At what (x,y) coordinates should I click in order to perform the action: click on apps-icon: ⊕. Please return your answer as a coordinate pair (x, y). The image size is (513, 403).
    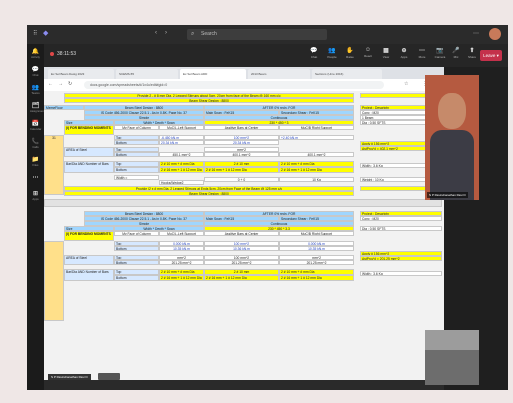
    Looking at the image, I should click on (404, 51).